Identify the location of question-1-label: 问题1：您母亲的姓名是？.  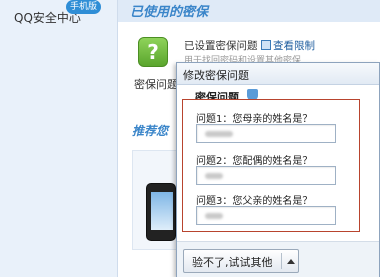
(254, 119).